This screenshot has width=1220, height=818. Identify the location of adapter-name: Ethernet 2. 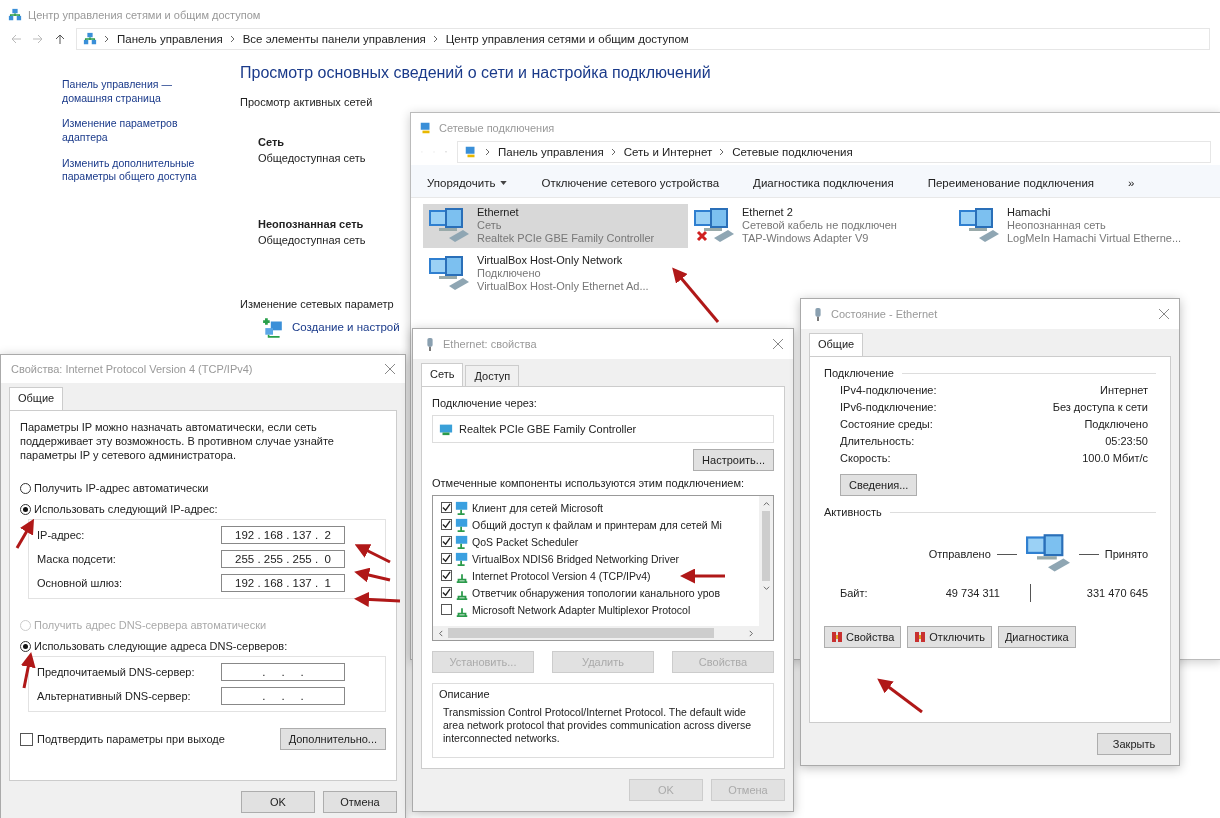
(768, 212).